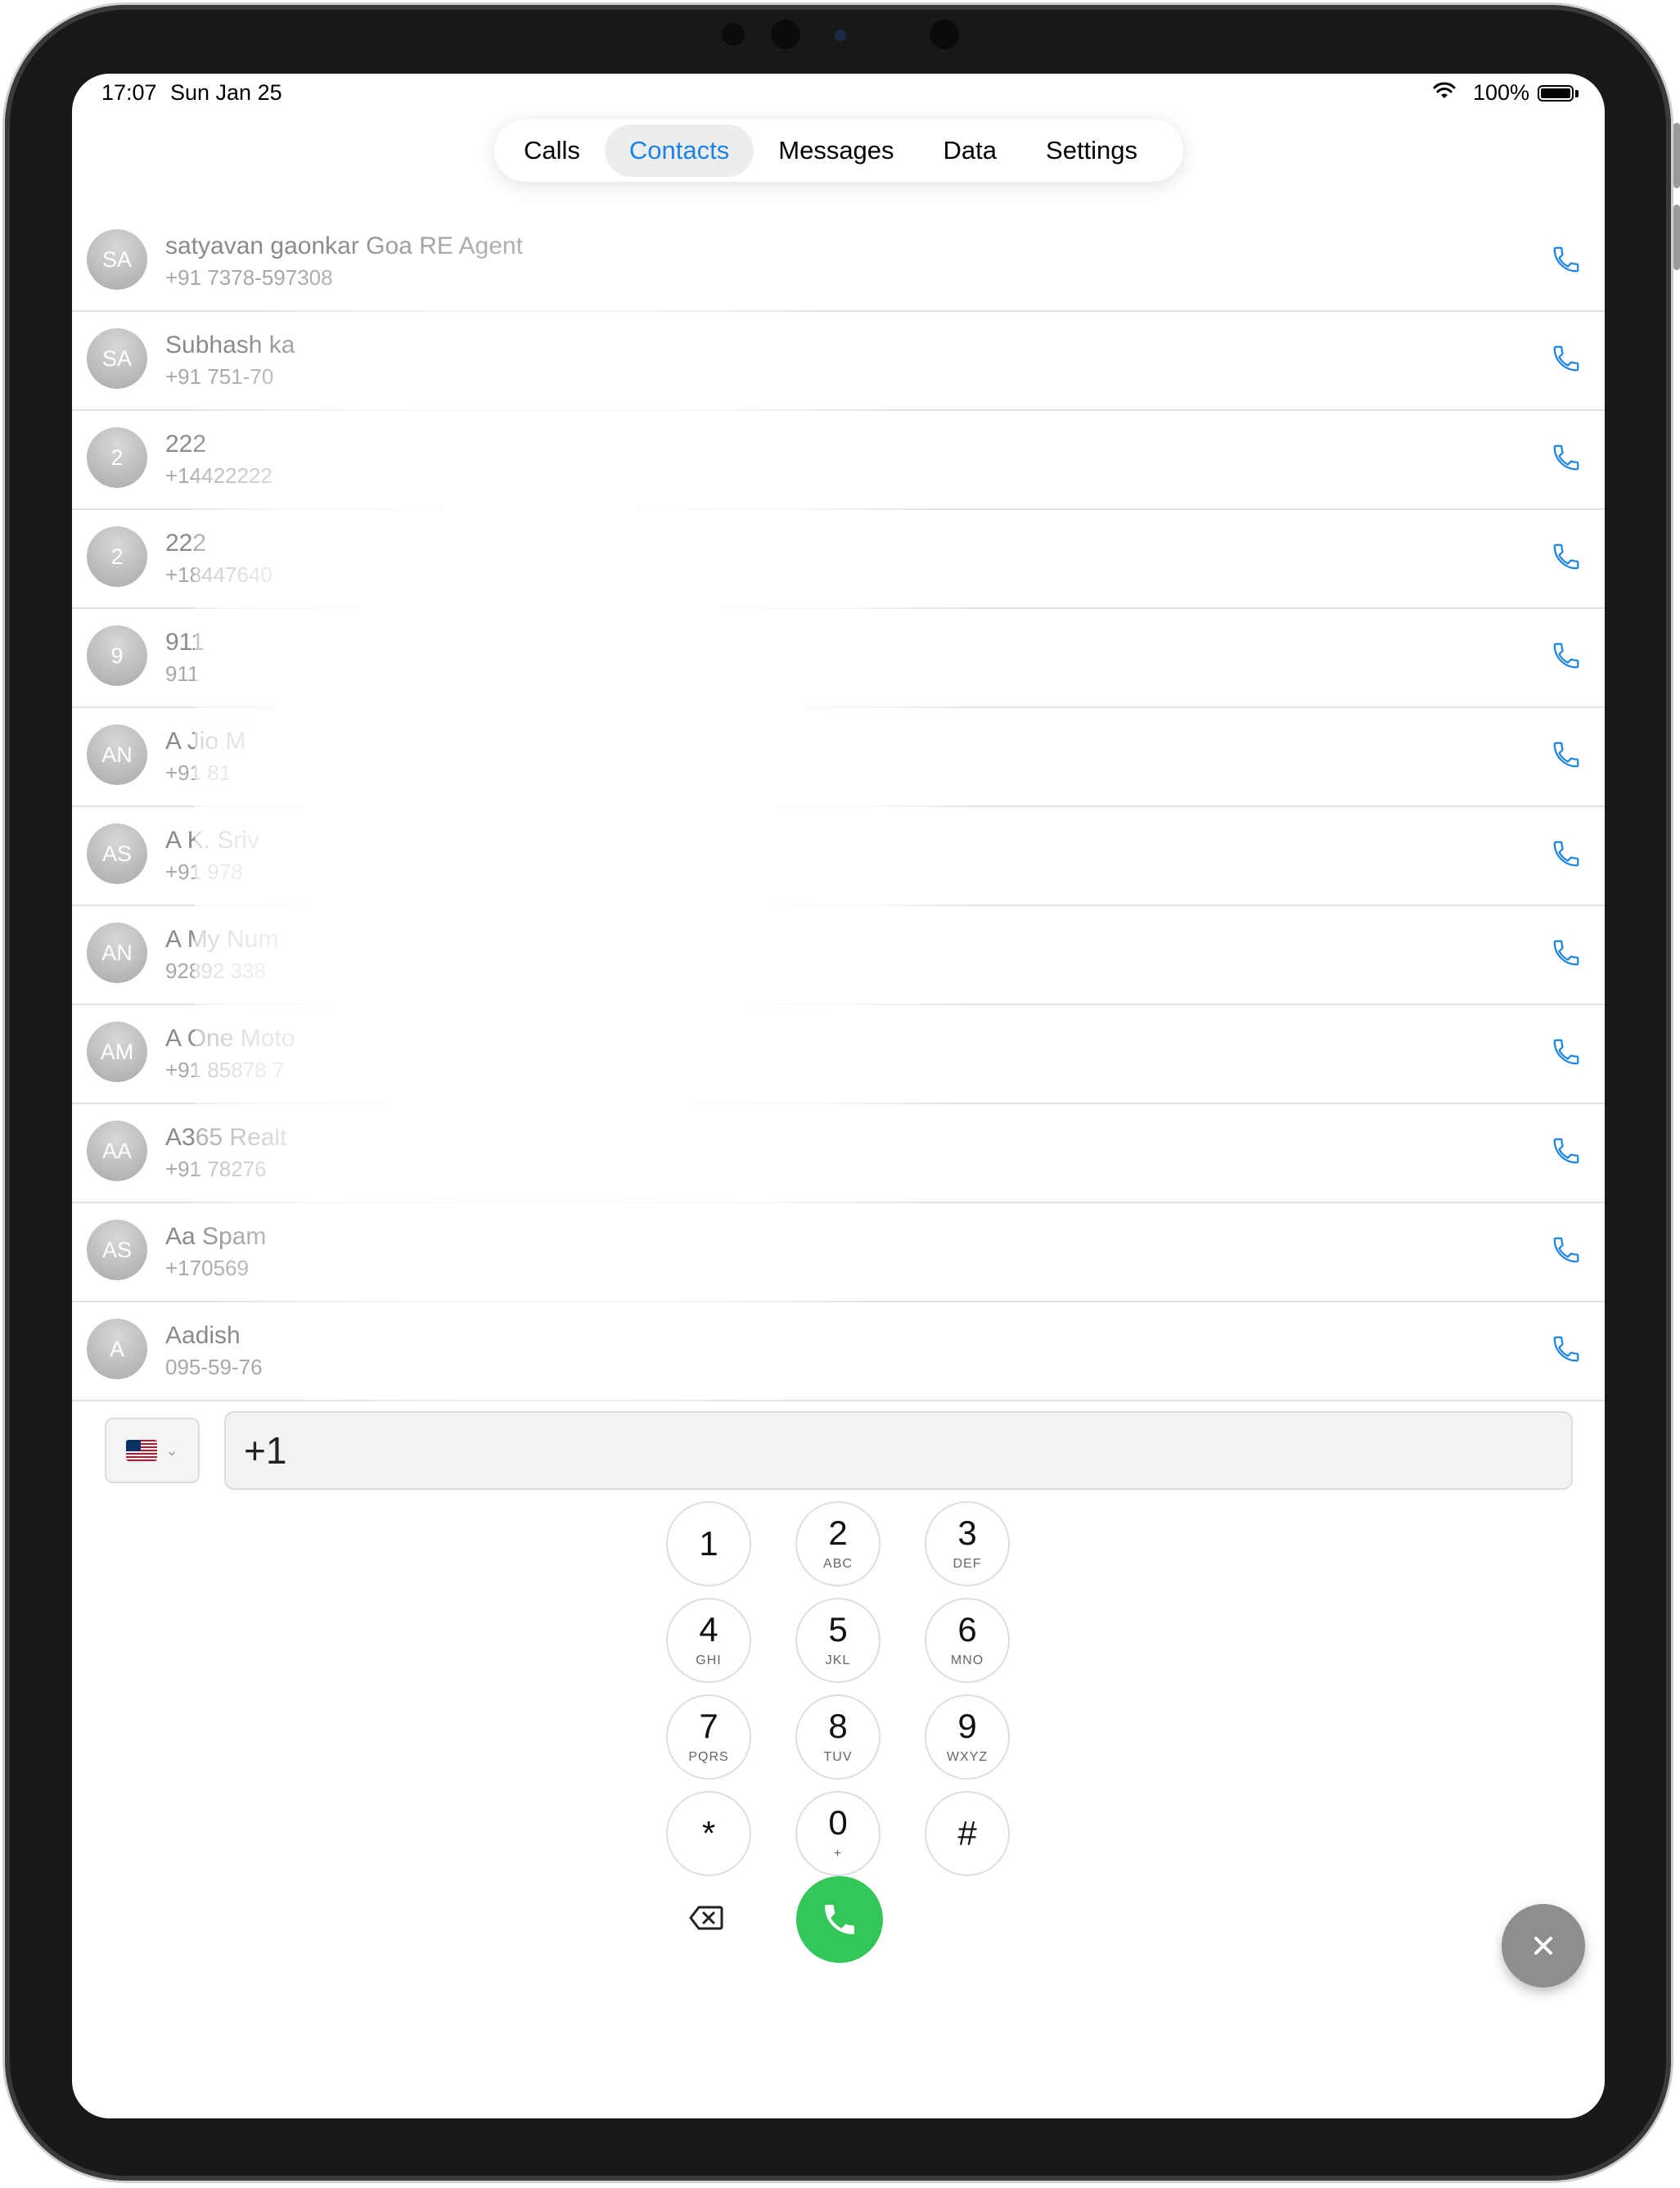 The image size is (1680, 2188). What do you see at coordinates (222, 940) in the screenshot?
I see `contact-name: A My Num` at bounding box center [222, 940].